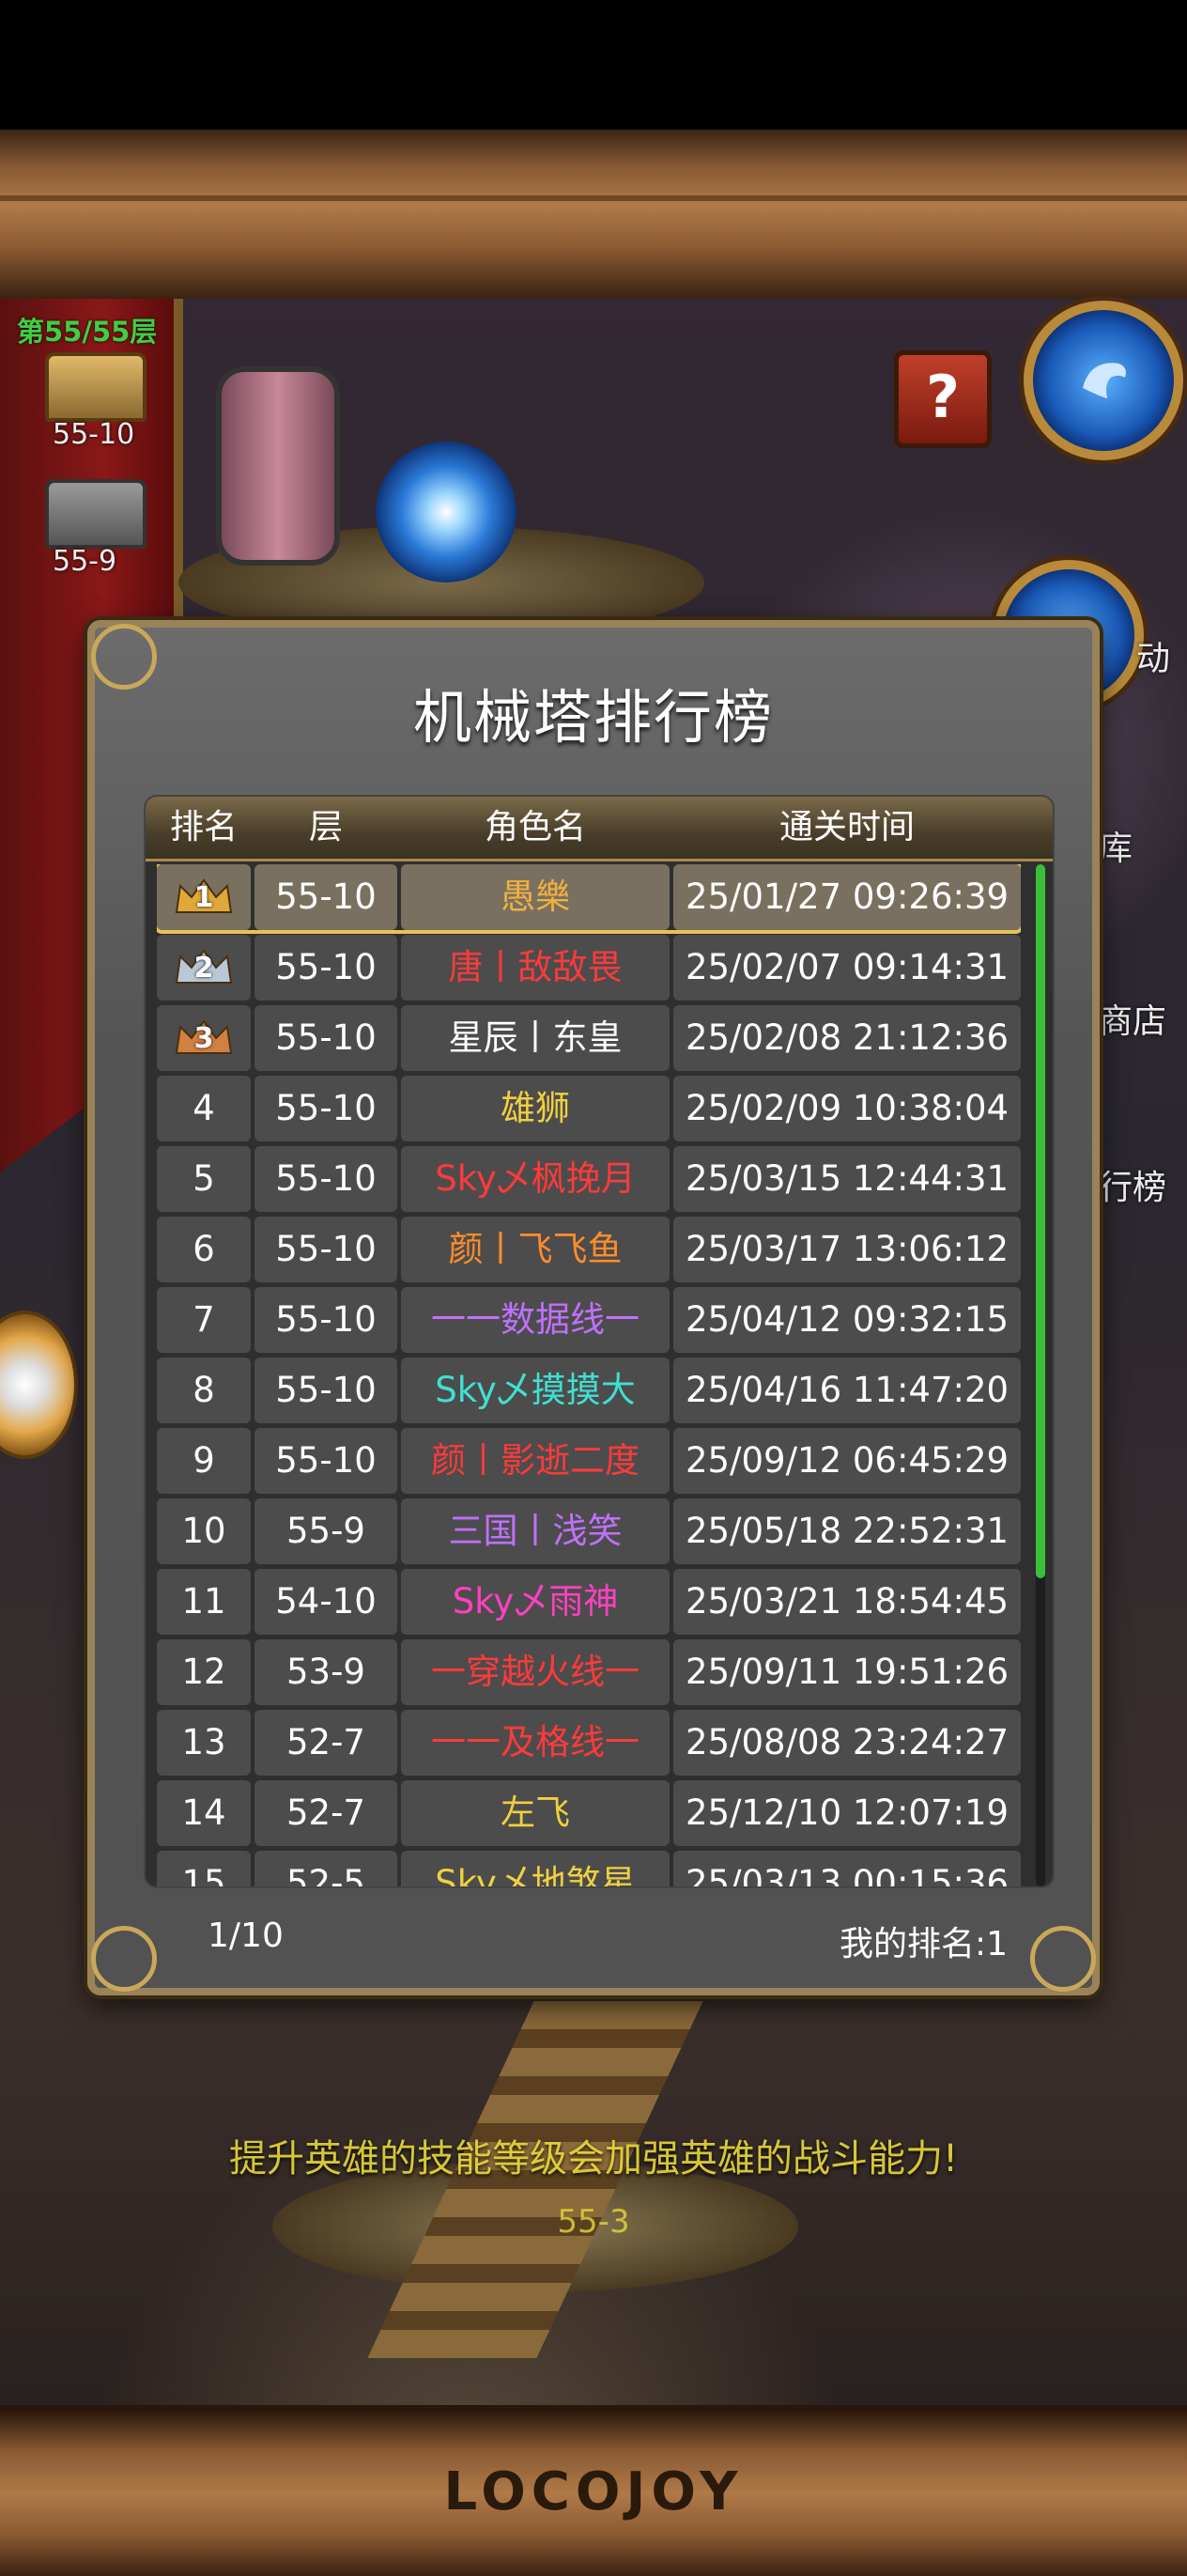 The image size is (1187, 2576). I want to click on rank-cell: 6, so click(204, 1249).